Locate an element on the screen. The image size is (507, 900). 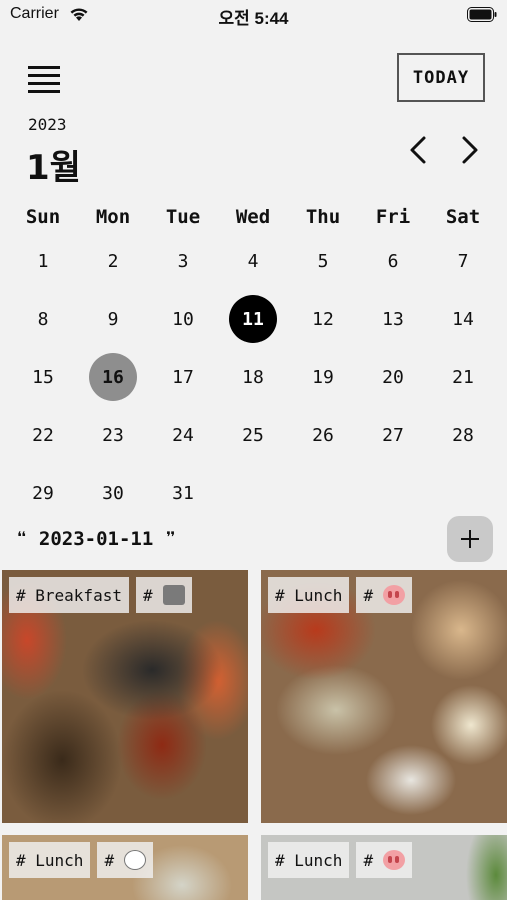
calendar-day: 6 is located at coordinates (393, 261).